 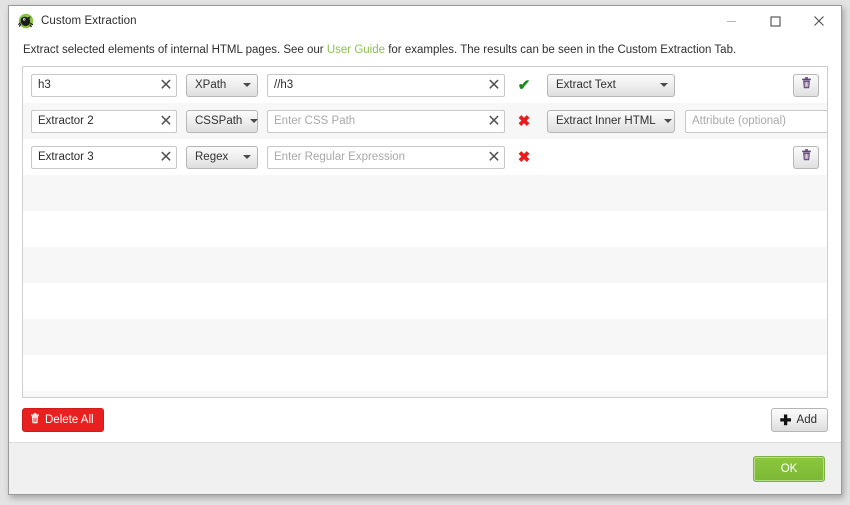 What do you see at coordinates (211, 85) in the screenshot?
I see `extractor-type-label: XPath` at bounding box center [211, 85].